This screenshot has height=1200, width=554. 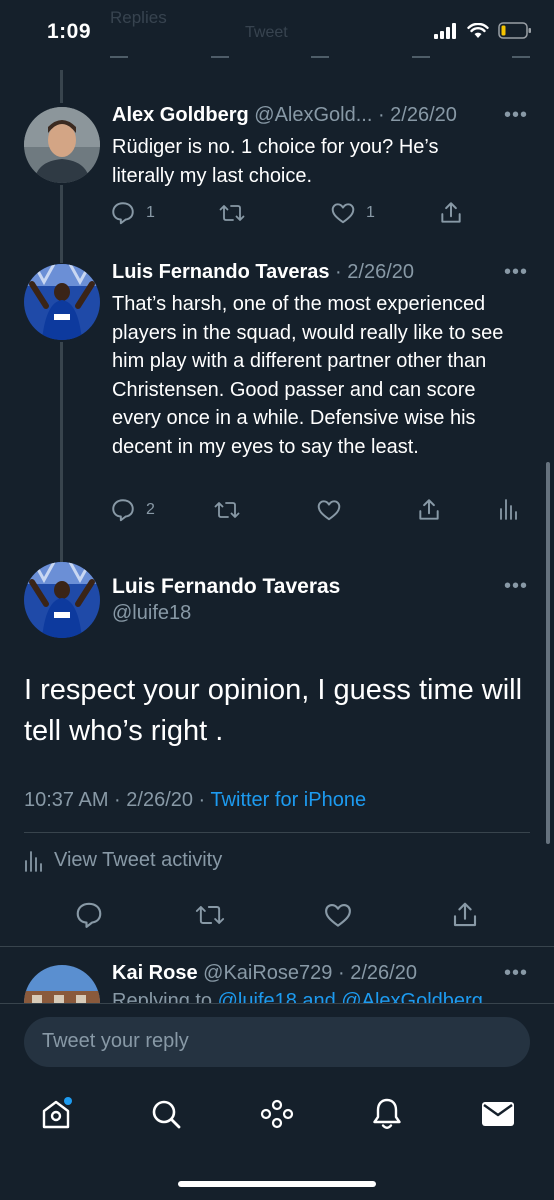 I want to click on tweet-3-header: Kai Rose @KaiRose729 · 2/26/20, so click(x=264, y=973).